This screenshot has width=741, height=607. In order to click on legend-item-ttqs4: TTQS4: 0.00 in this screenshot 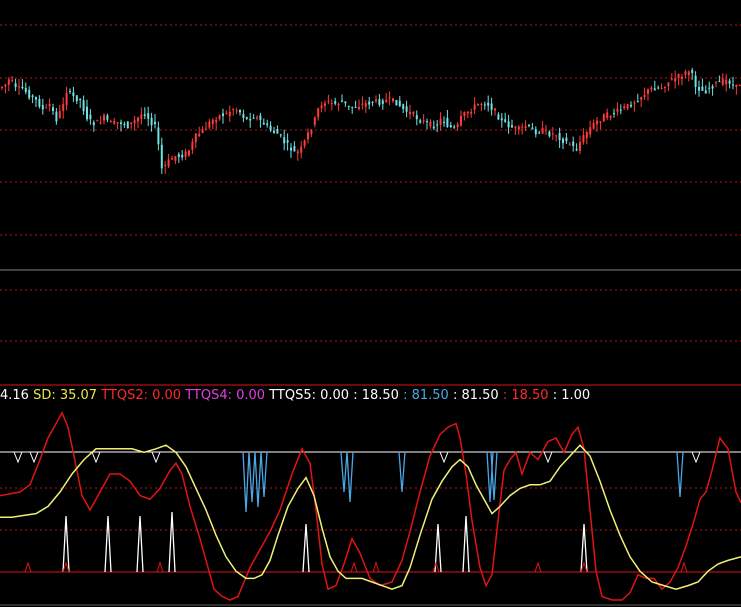, I will do `click(223, 395)`.